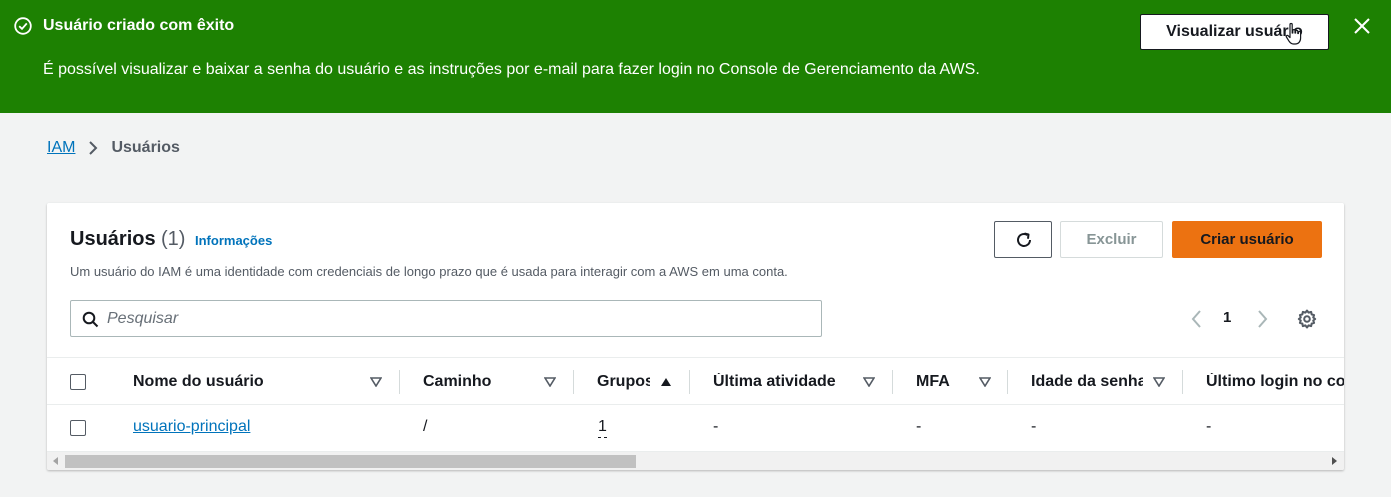 This screenshot has height=497, width=1391. I want to click on scroll-left-icon, so click(56, 461).